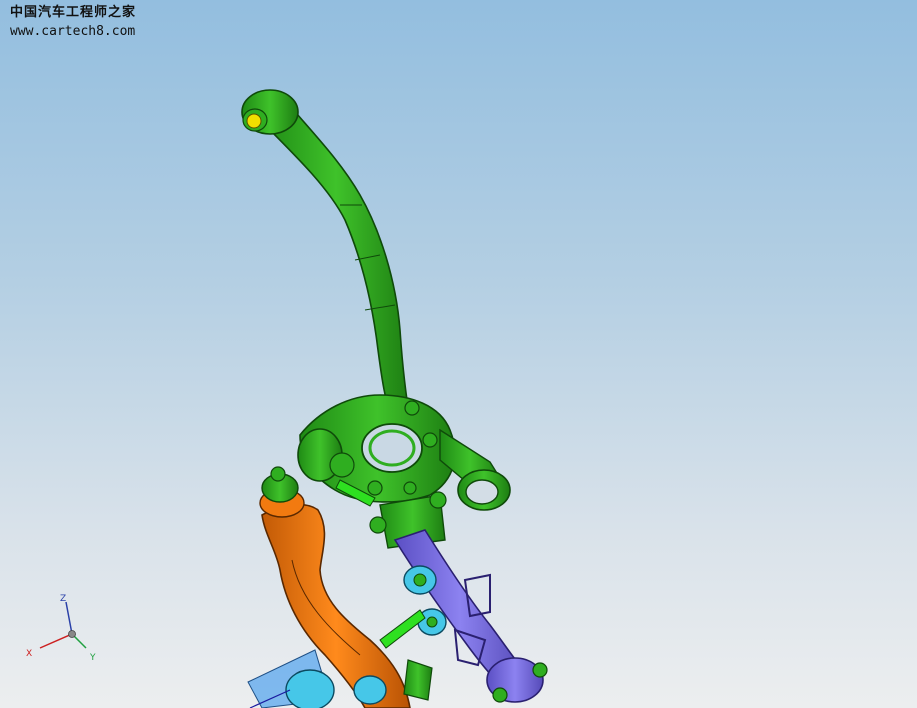 The width and height of the screenshot is (917, 708). I want to click on watermark-title: 中国汽车工程师之家, so click(73, 12).